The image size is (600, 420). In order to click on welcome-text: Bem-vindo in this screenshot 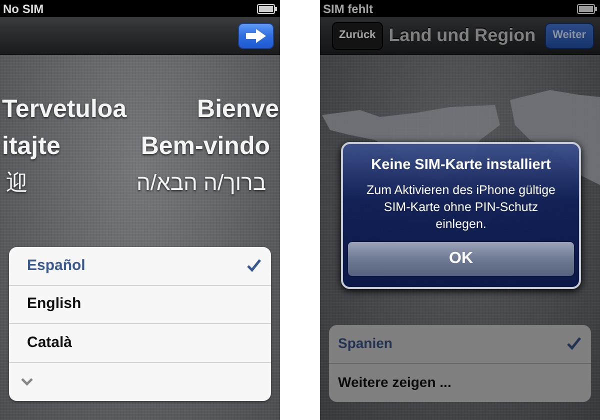, I will do `click(205, 146)`.